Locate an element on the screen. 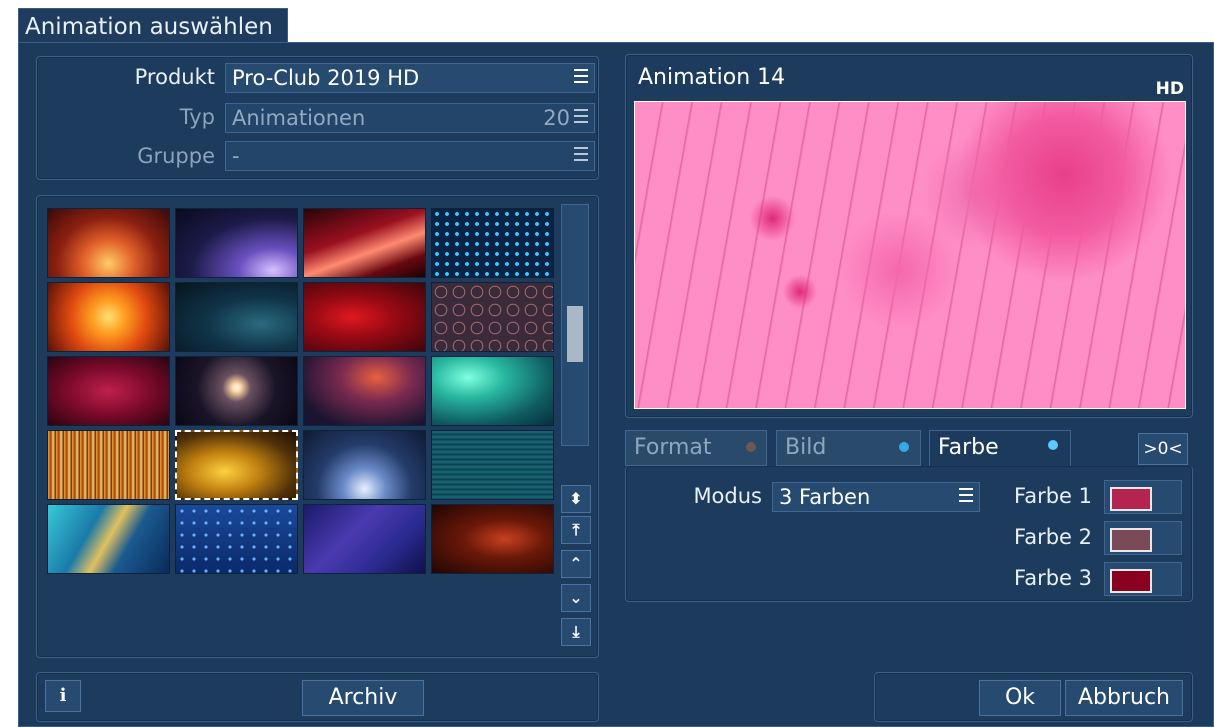 The height and width of the screenshot is (727, 1214). modus-label: Modus is located at coordinates (727, 496).